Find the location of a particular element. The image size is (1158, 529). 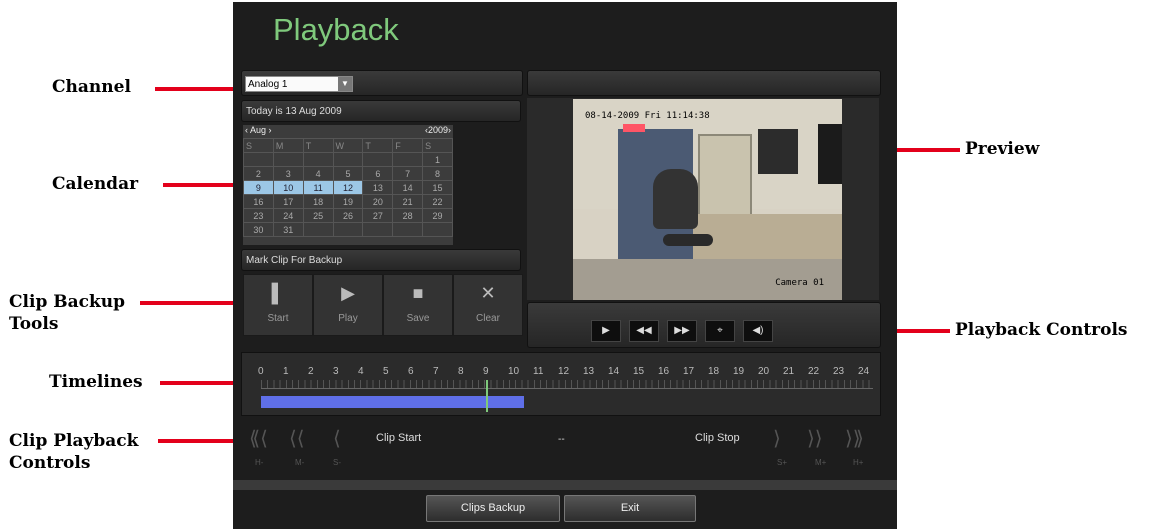

calendar-week: 30 31 is located at coordinates (348, 229).